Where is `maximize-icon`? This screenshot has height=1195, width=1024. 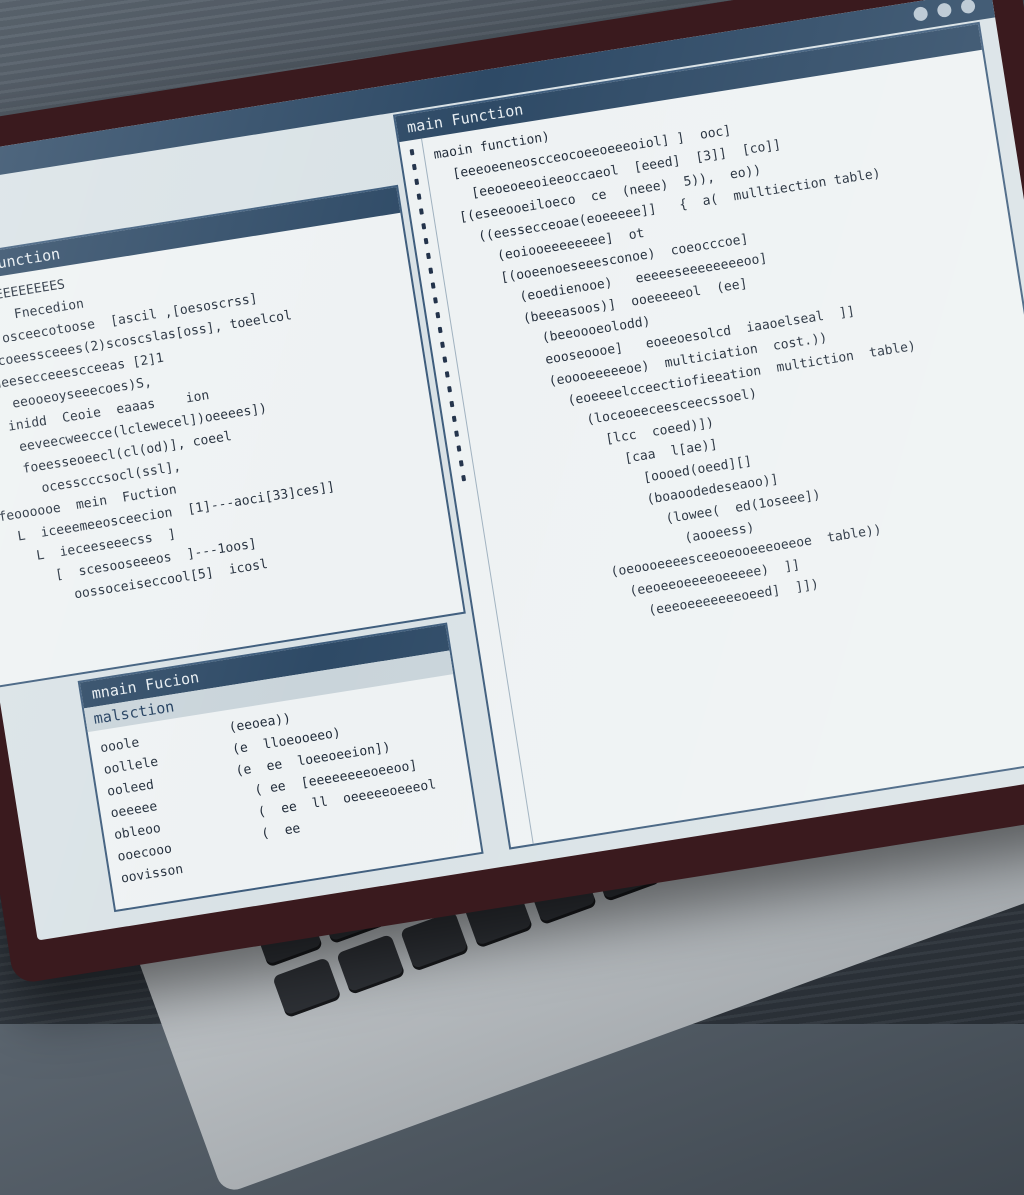
maximize-icon is located at coordinates (944, 10).